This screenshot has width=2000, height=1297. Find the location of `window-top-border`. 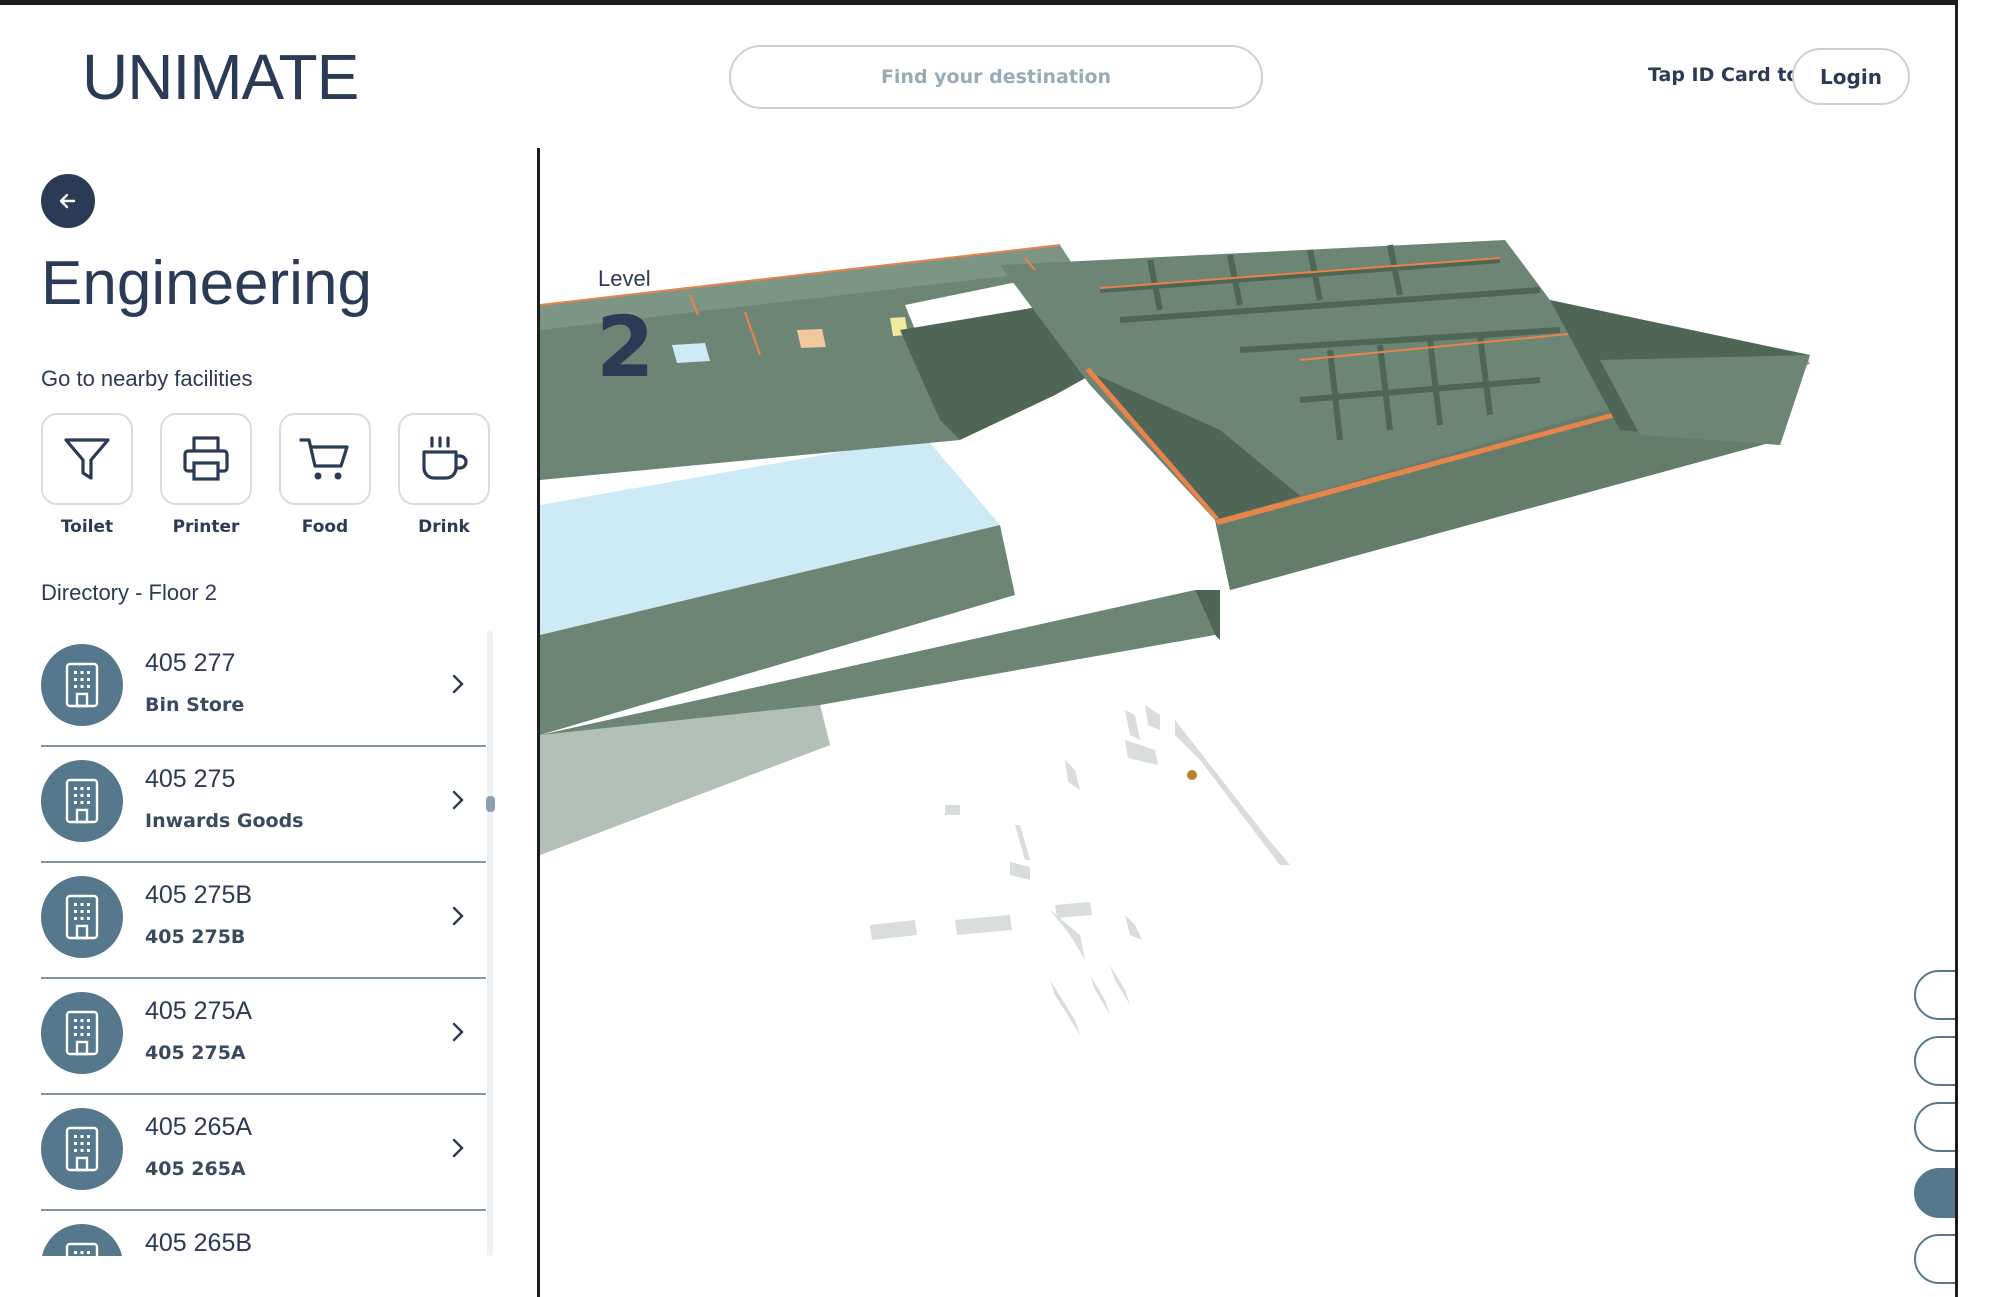

window-top-border is located at coordinates (1000, 2).